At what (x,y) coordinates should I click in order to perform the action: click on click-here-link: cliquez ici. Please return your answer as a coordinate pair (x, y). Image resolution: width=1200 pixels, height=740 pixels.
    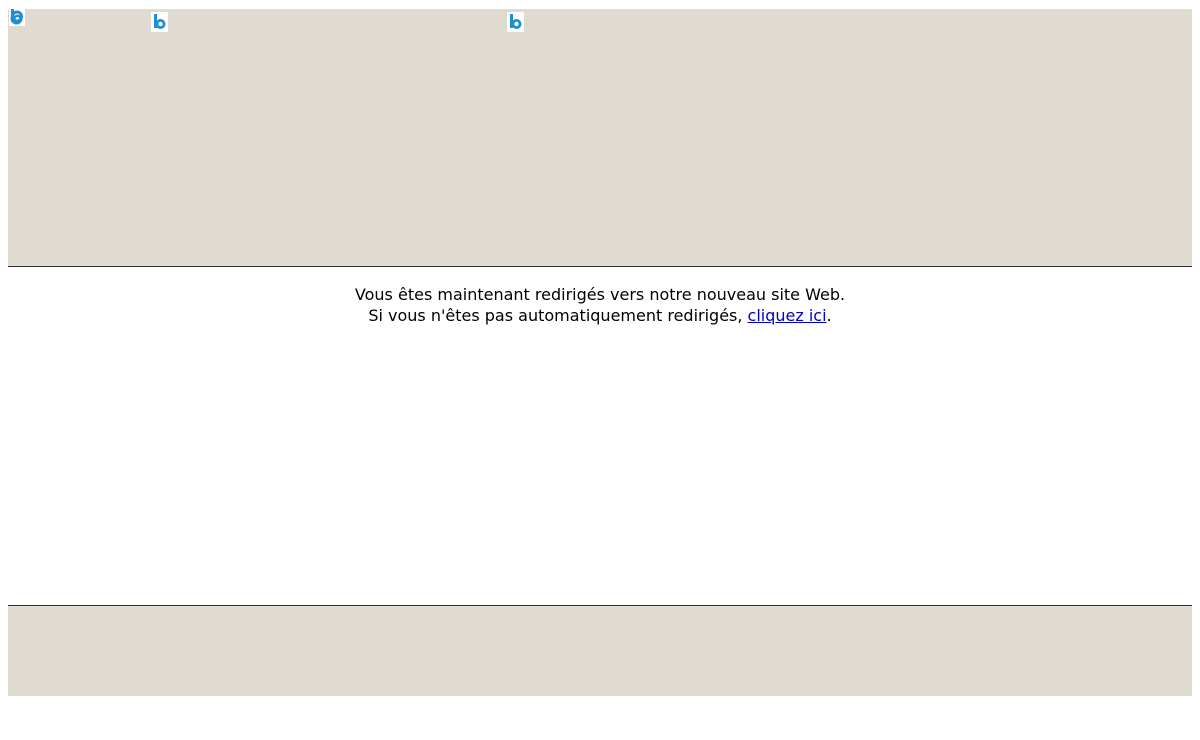
    Looking at the image, I should click on (787, 315).